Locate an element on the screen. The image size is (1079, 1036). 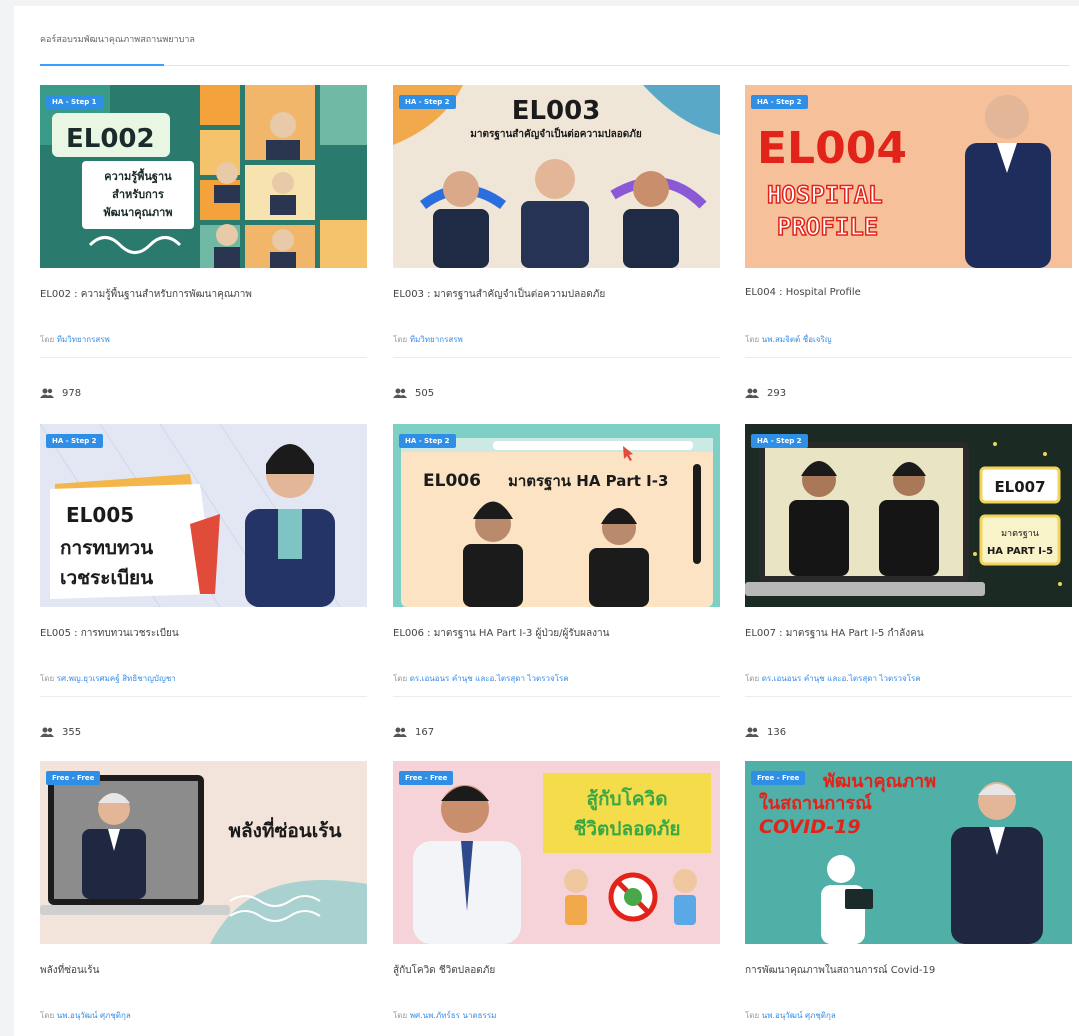
thumb-code: EL007 is located at coordinates (1019, 487).